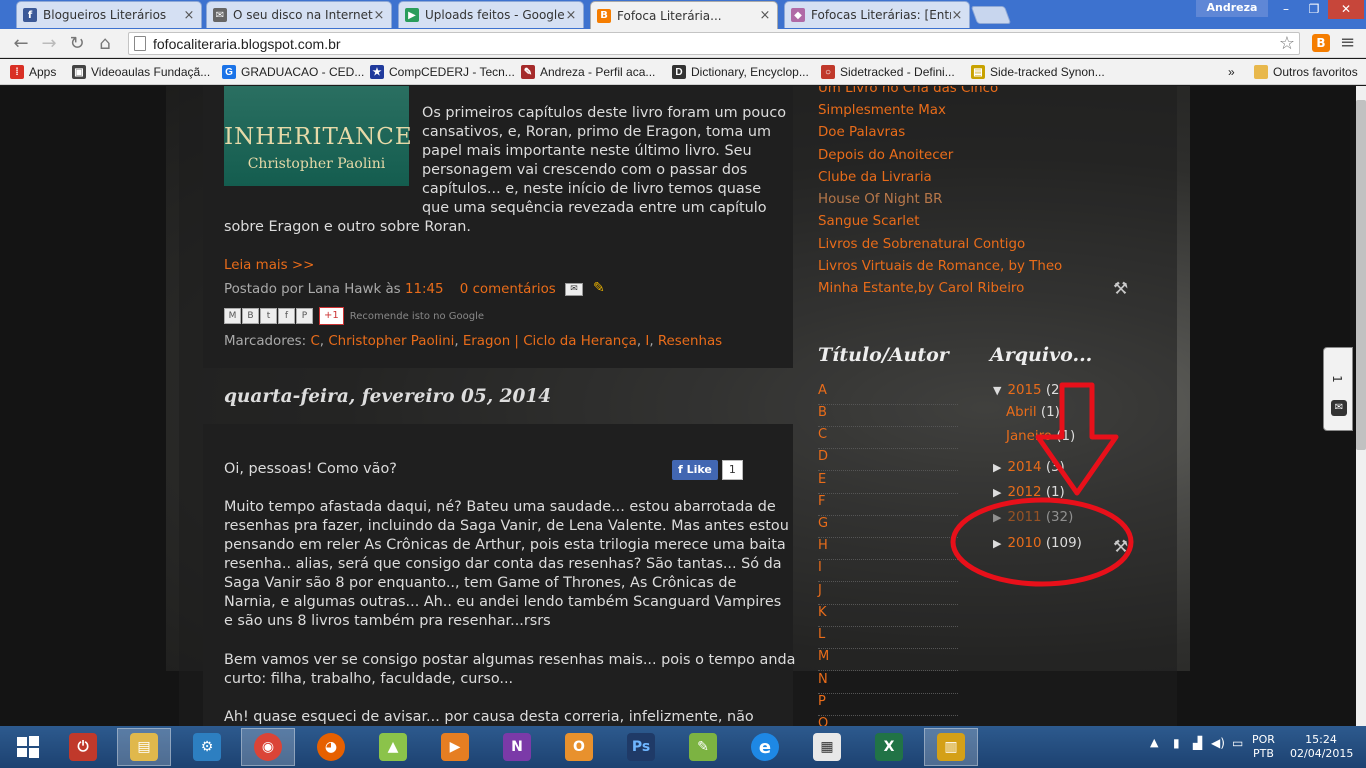 The height and width of the screenshot is (768, 1366). What do you see at coordinates (1231, 72) in the screenshot?
I see `bookmarks-overflow-button: »` at bounding box center [1231, 72].